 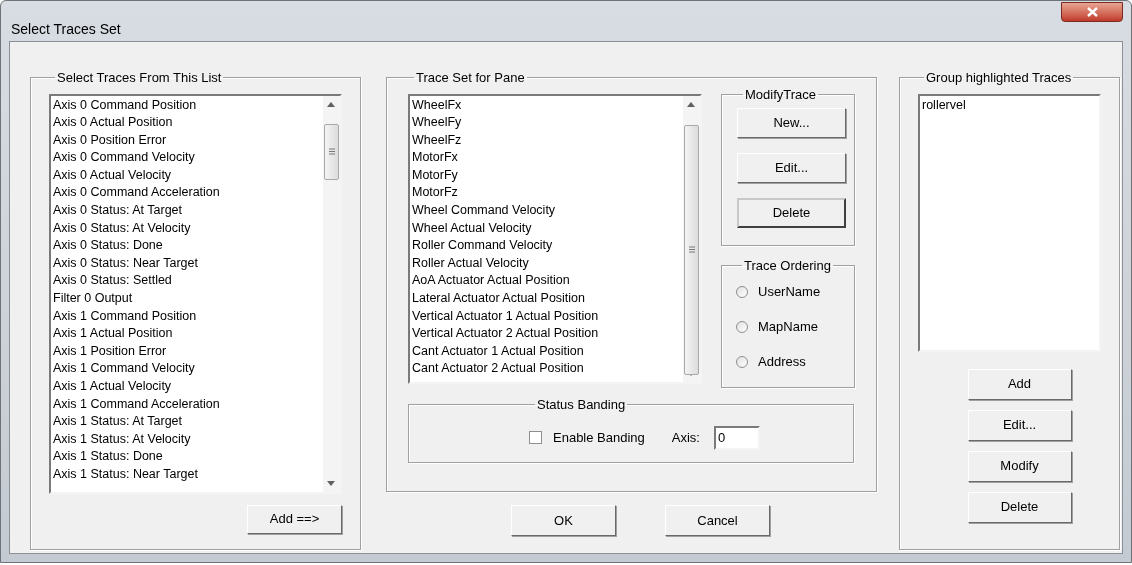 What do you see at coordinates (685, 438) in the screenshot?
I see `axis-label: Axis:` at bounding box center [685, 438].